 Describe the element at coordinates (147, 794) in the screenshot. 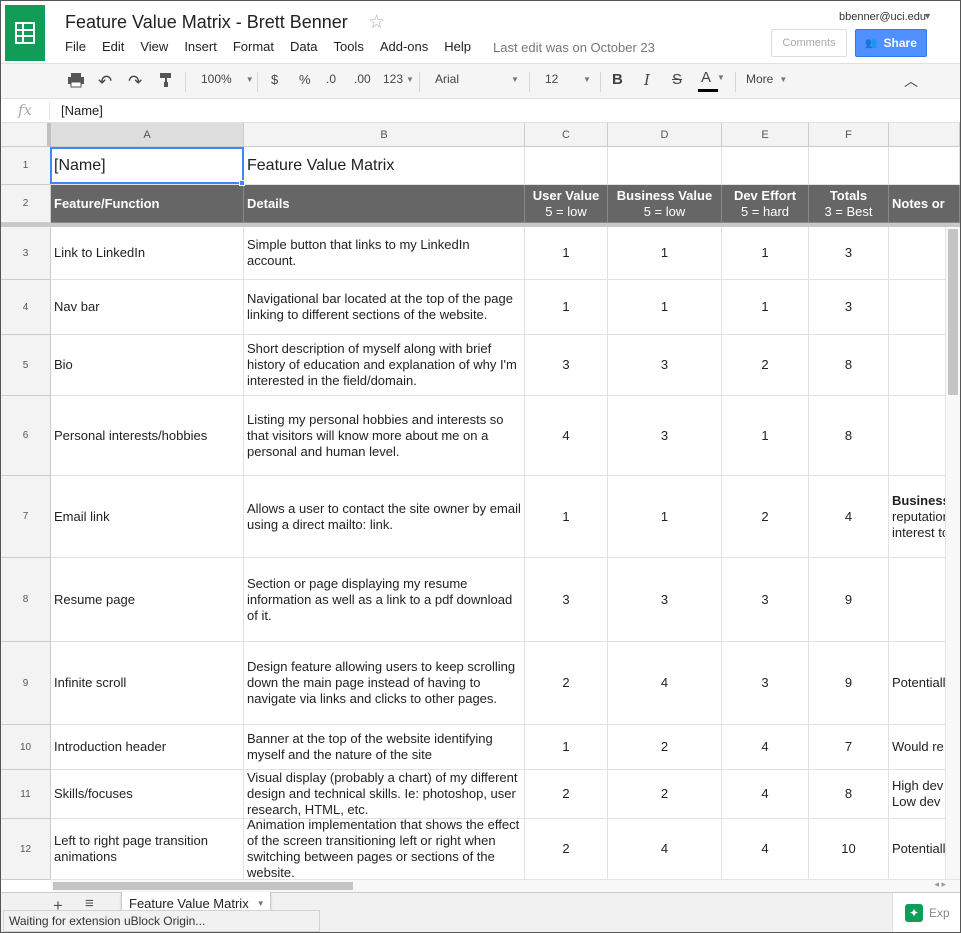

I see `cell-feature: Skills/focuses` at that location.